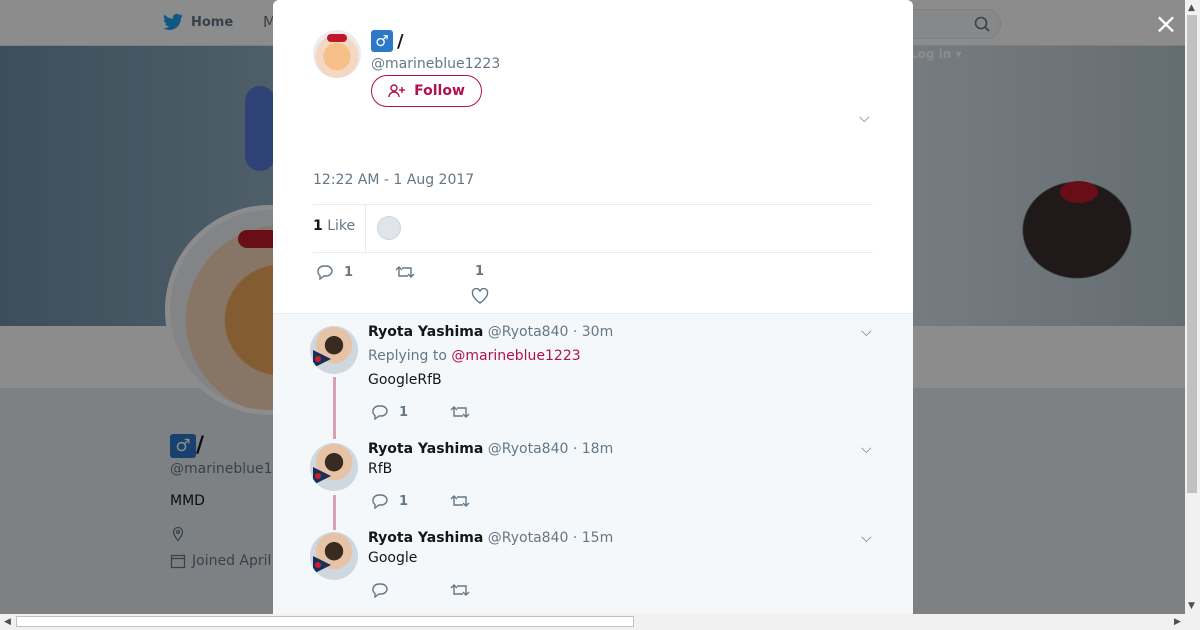 The image size is (1200, 630). Describe the element at coordinates (593, 284) in the screenshot. I see `tweet-actions: 1 1` at that location.